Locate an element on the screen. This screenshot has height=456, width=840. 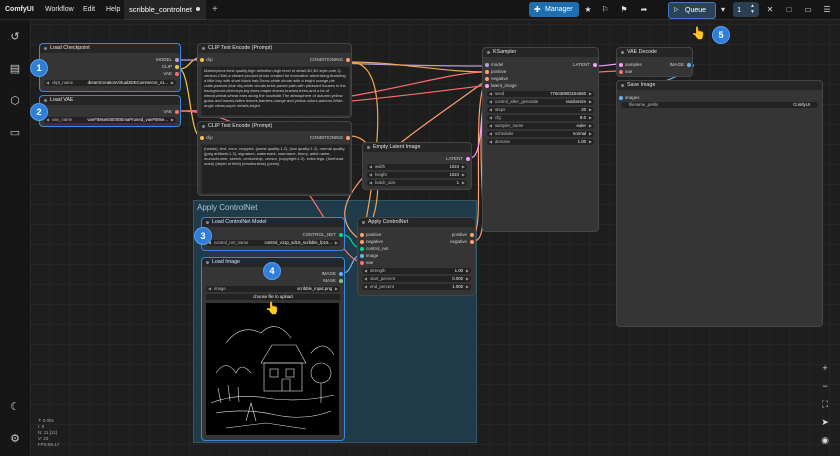
node-header: Empty Latent Image is located at coordinates (417, 147).